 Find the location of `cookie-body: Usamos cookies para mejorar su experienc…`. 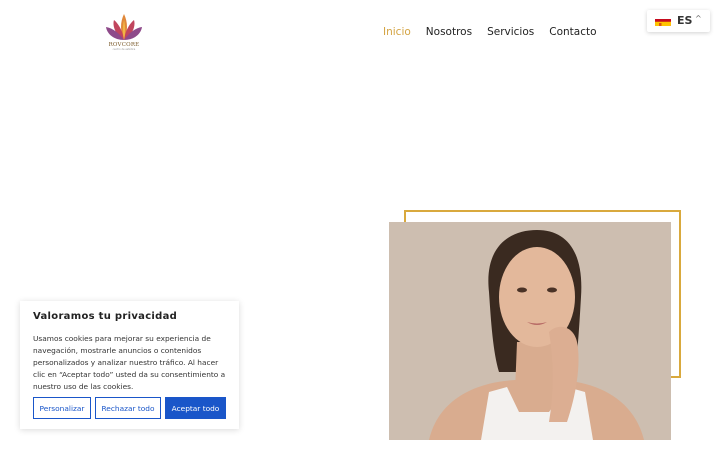

cookie-body: Usamos cookies para mejorar su experienc… is located at coordinates (129, 362).